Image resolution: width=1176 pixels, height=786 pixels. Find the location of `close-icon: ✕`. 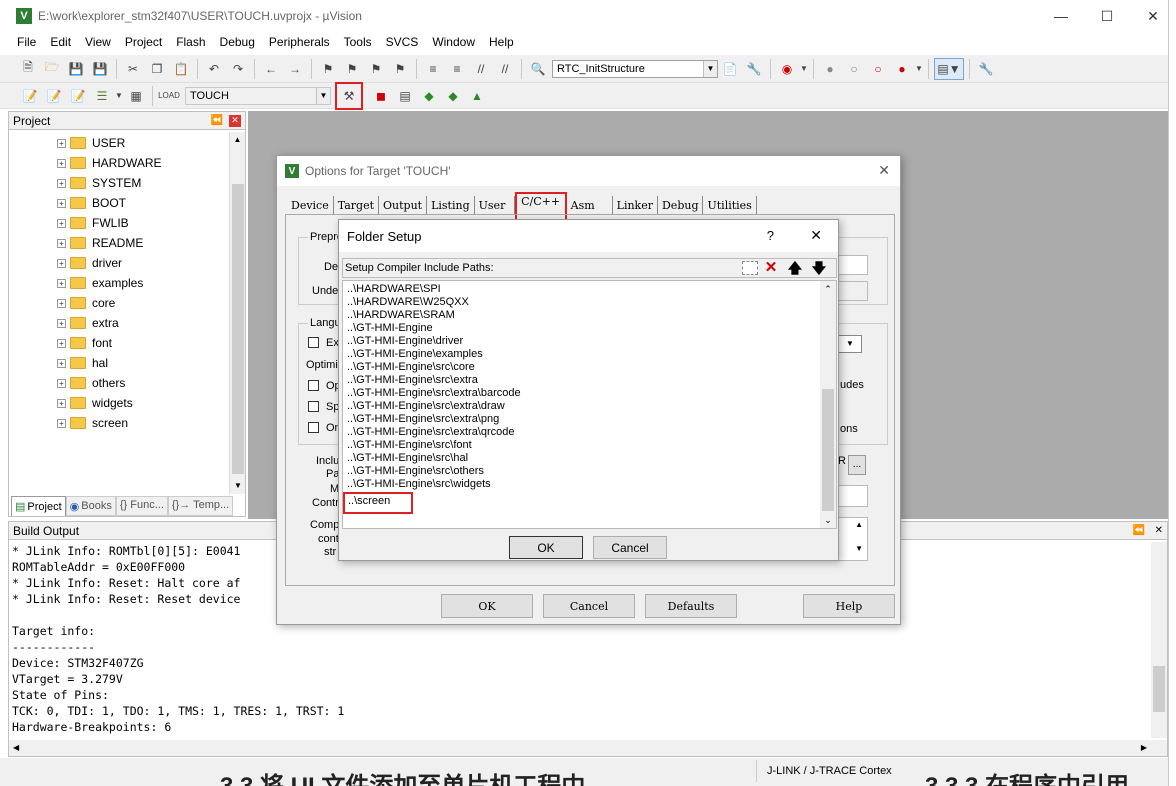

close-icon: ✕ is located at coordinates (816, 235).